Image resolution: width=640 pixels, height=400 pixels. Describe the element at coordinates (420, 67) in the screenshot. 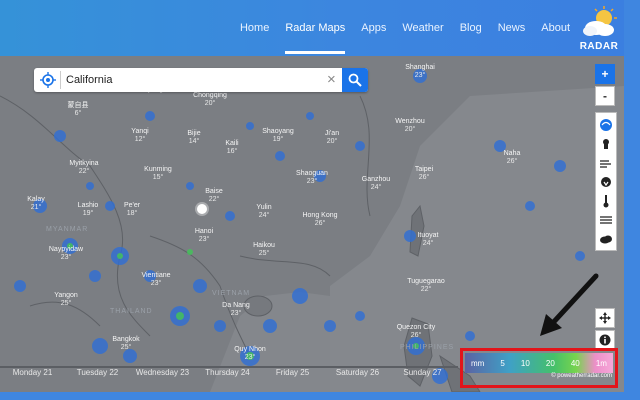

I see `city-name: Shanghai` at that location.